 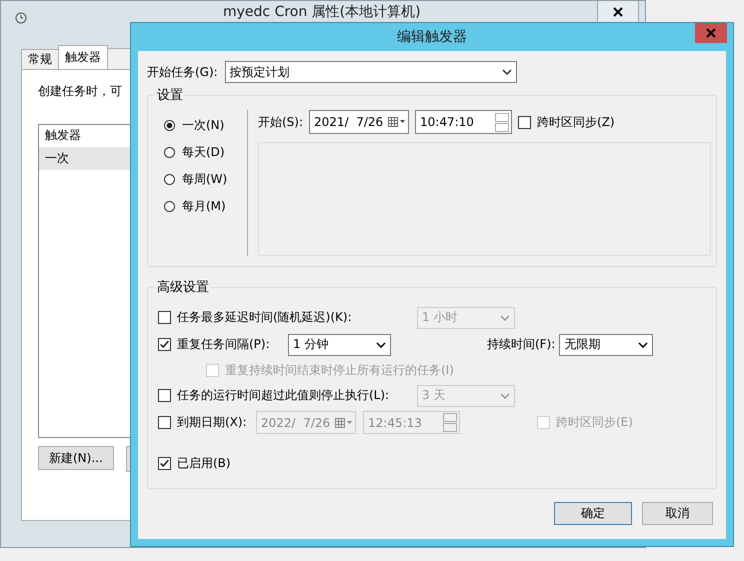 I want to click on clock-icon, so click(x=21, y=18).